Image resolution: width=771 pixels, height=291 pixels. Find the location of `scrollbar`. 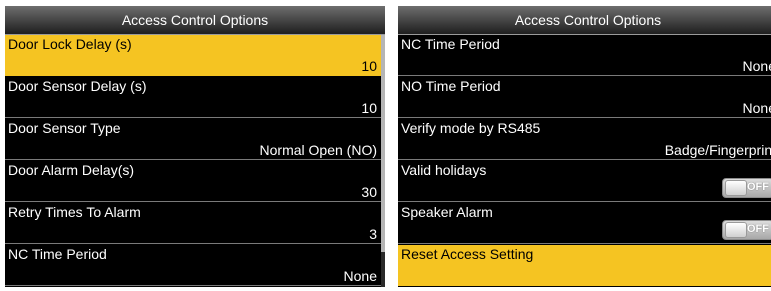

scrollbar is located at coordinates (383, 161).